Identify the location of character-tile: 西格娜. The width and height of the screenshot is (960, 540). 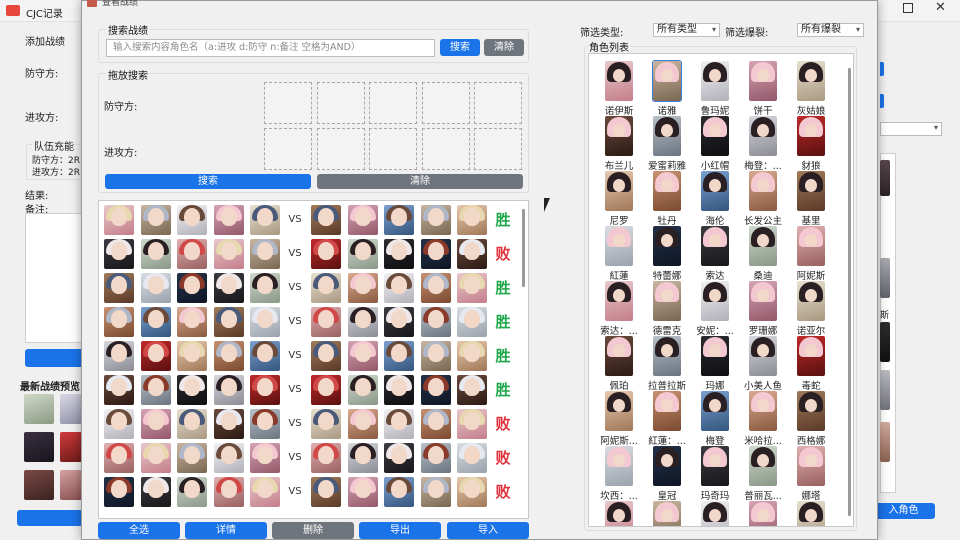
(811, 419).